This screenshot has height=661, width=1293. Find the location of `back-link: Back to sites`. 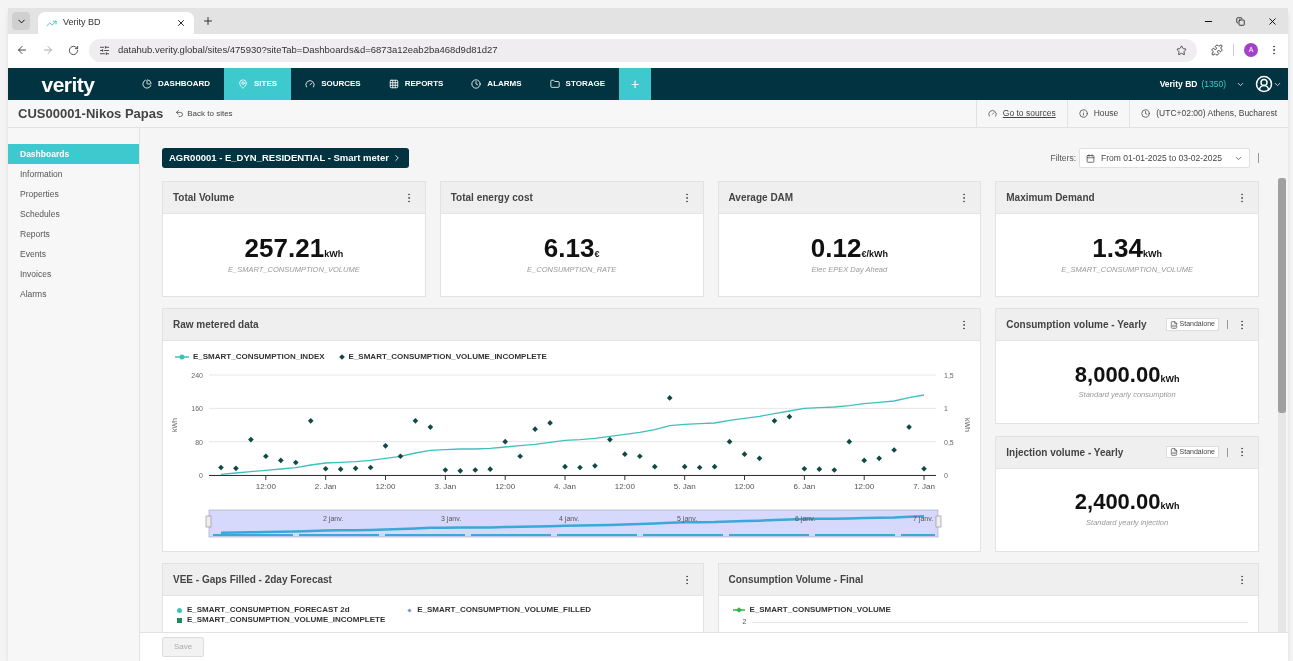

back-link: Back to sites is located at coordinates (204, 113).